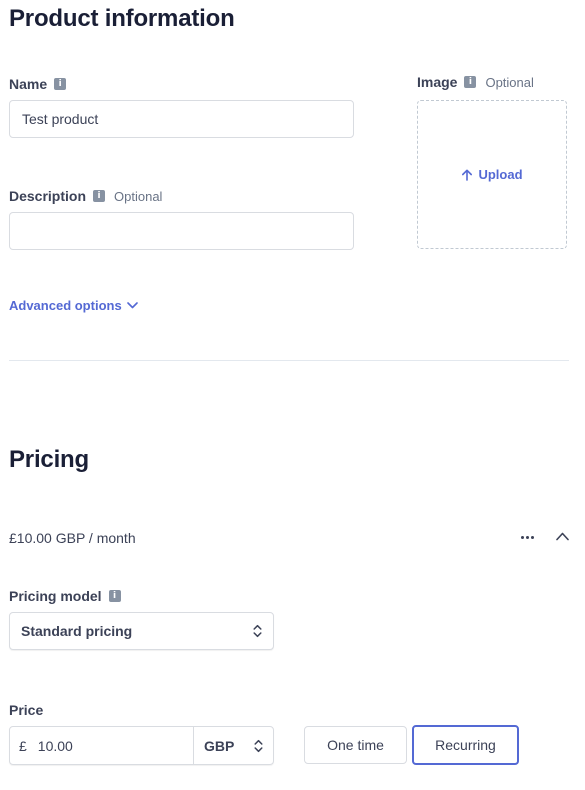 The image size is (585, 790). What do you see at coordinates (77, 631) in the screenshot?
I see `pricing-model-value: Standard pricing` at bounding box center [77, 631].